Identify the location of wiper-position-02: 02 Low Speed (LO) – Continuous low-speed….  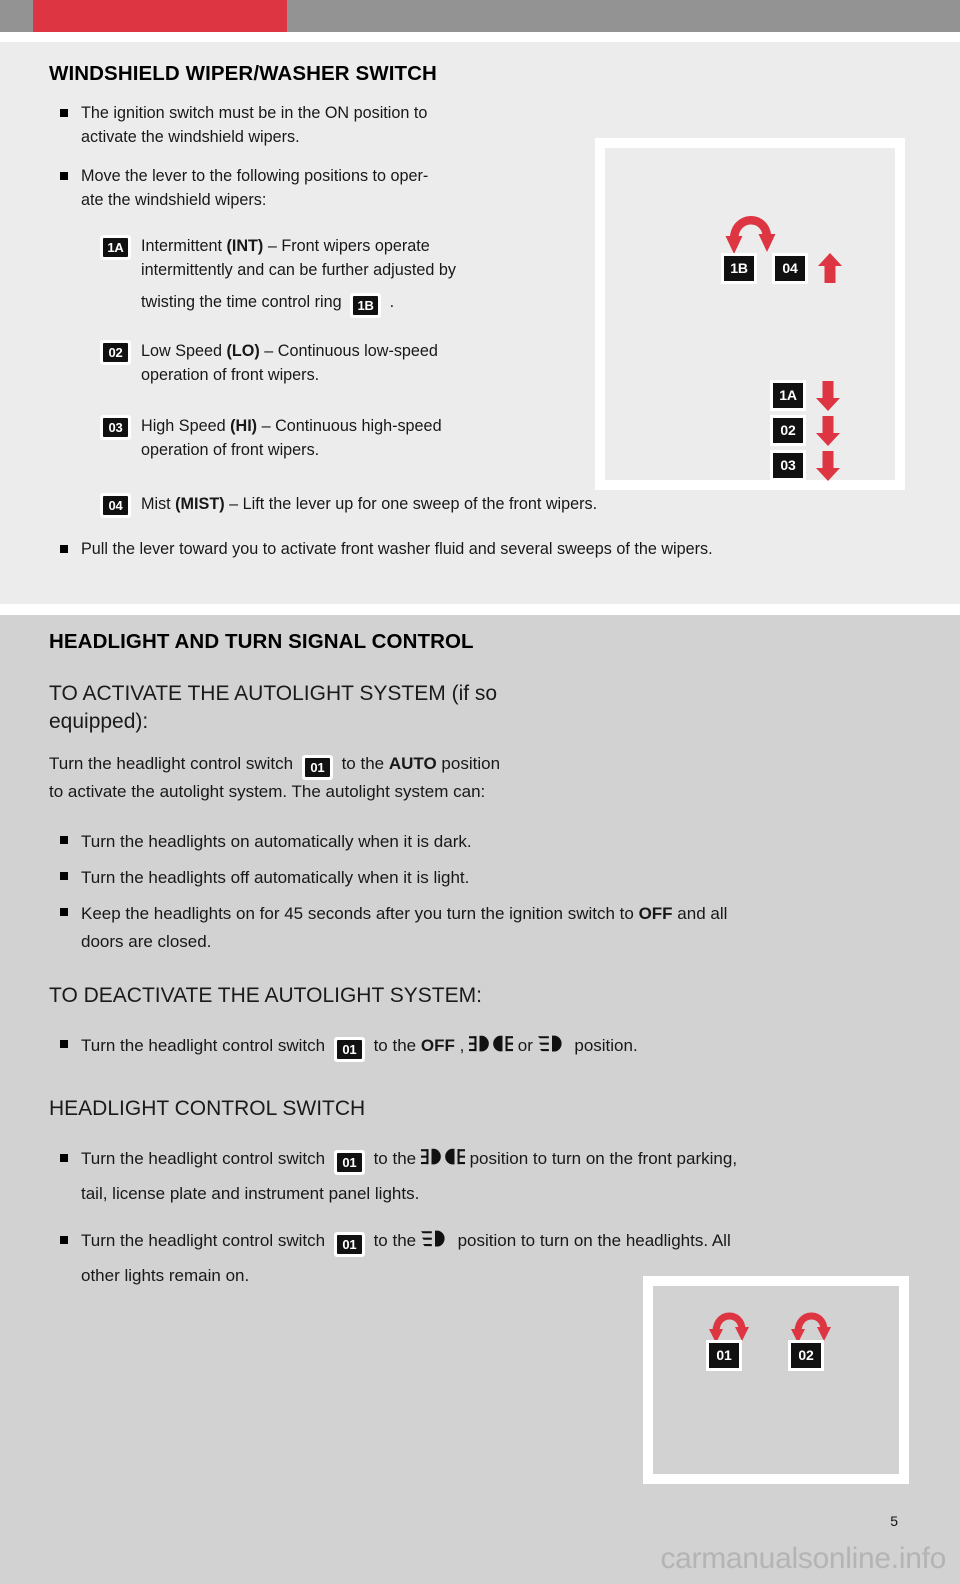
(333, 363).